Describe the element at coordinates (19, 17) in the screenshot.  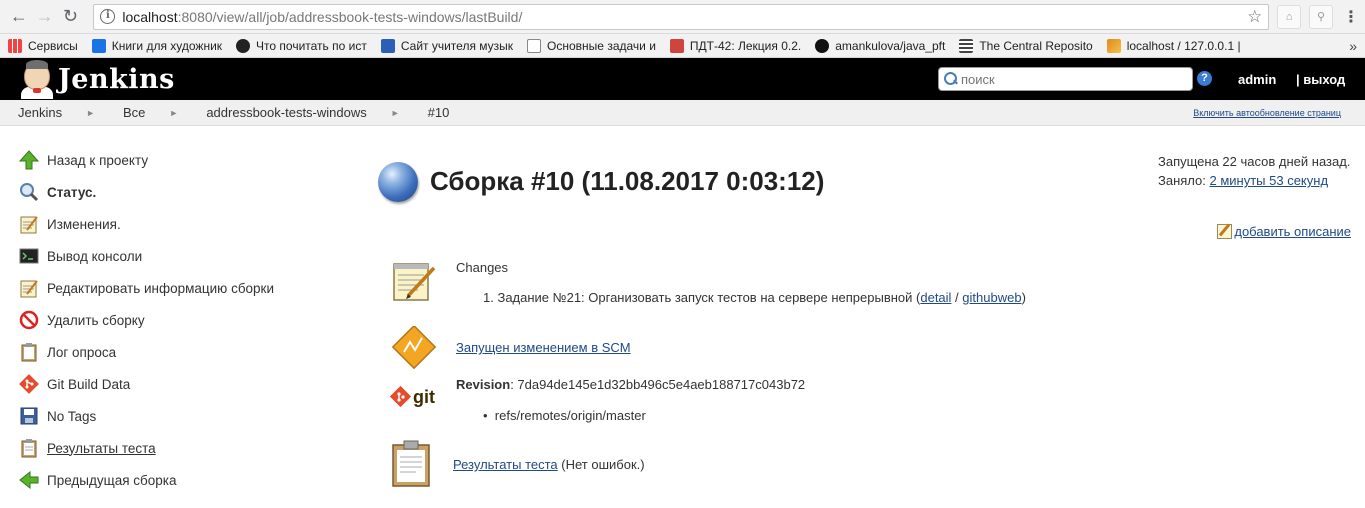
I see `back-icon: ←` at that location.